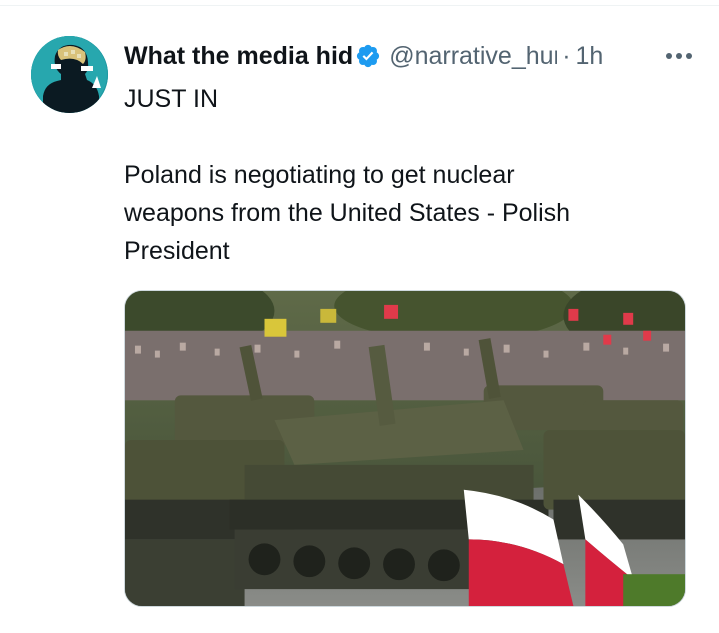 The width and height of the screenshot is (719, 633). I want to click on verified-badge-icon, so click(368, 56).